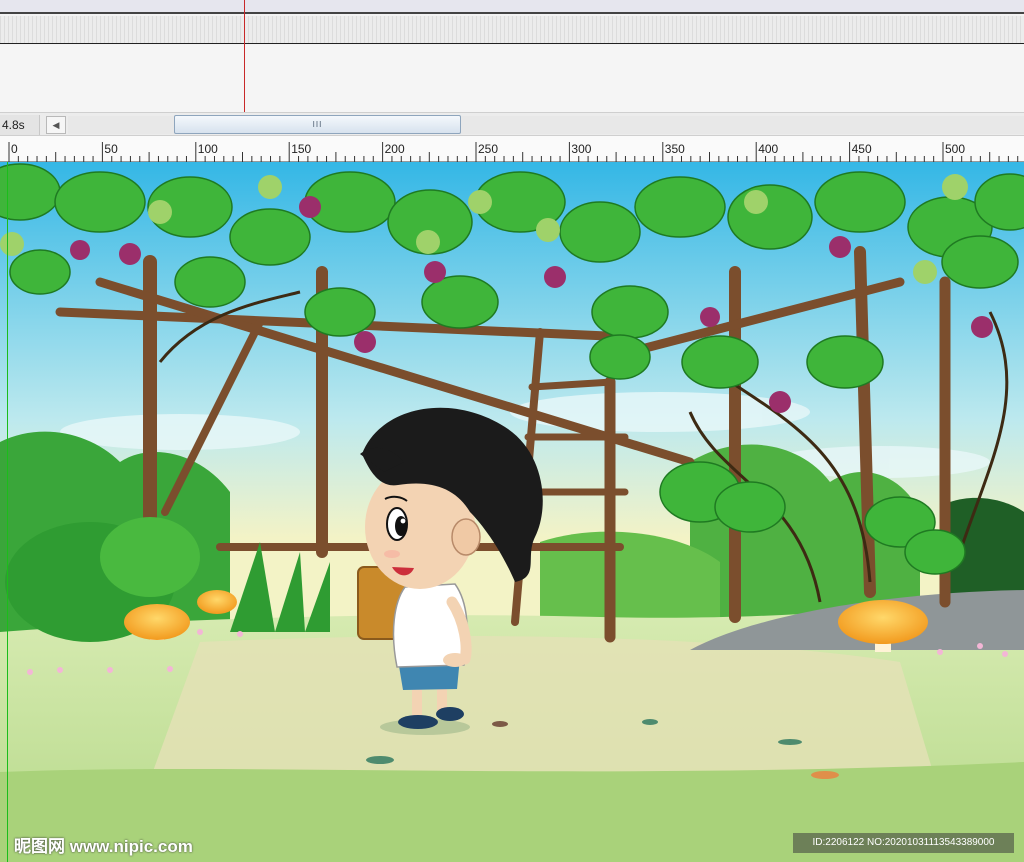 The image size is (1024, 862). I want to click on ruler-label: 400, so click(768, 149).